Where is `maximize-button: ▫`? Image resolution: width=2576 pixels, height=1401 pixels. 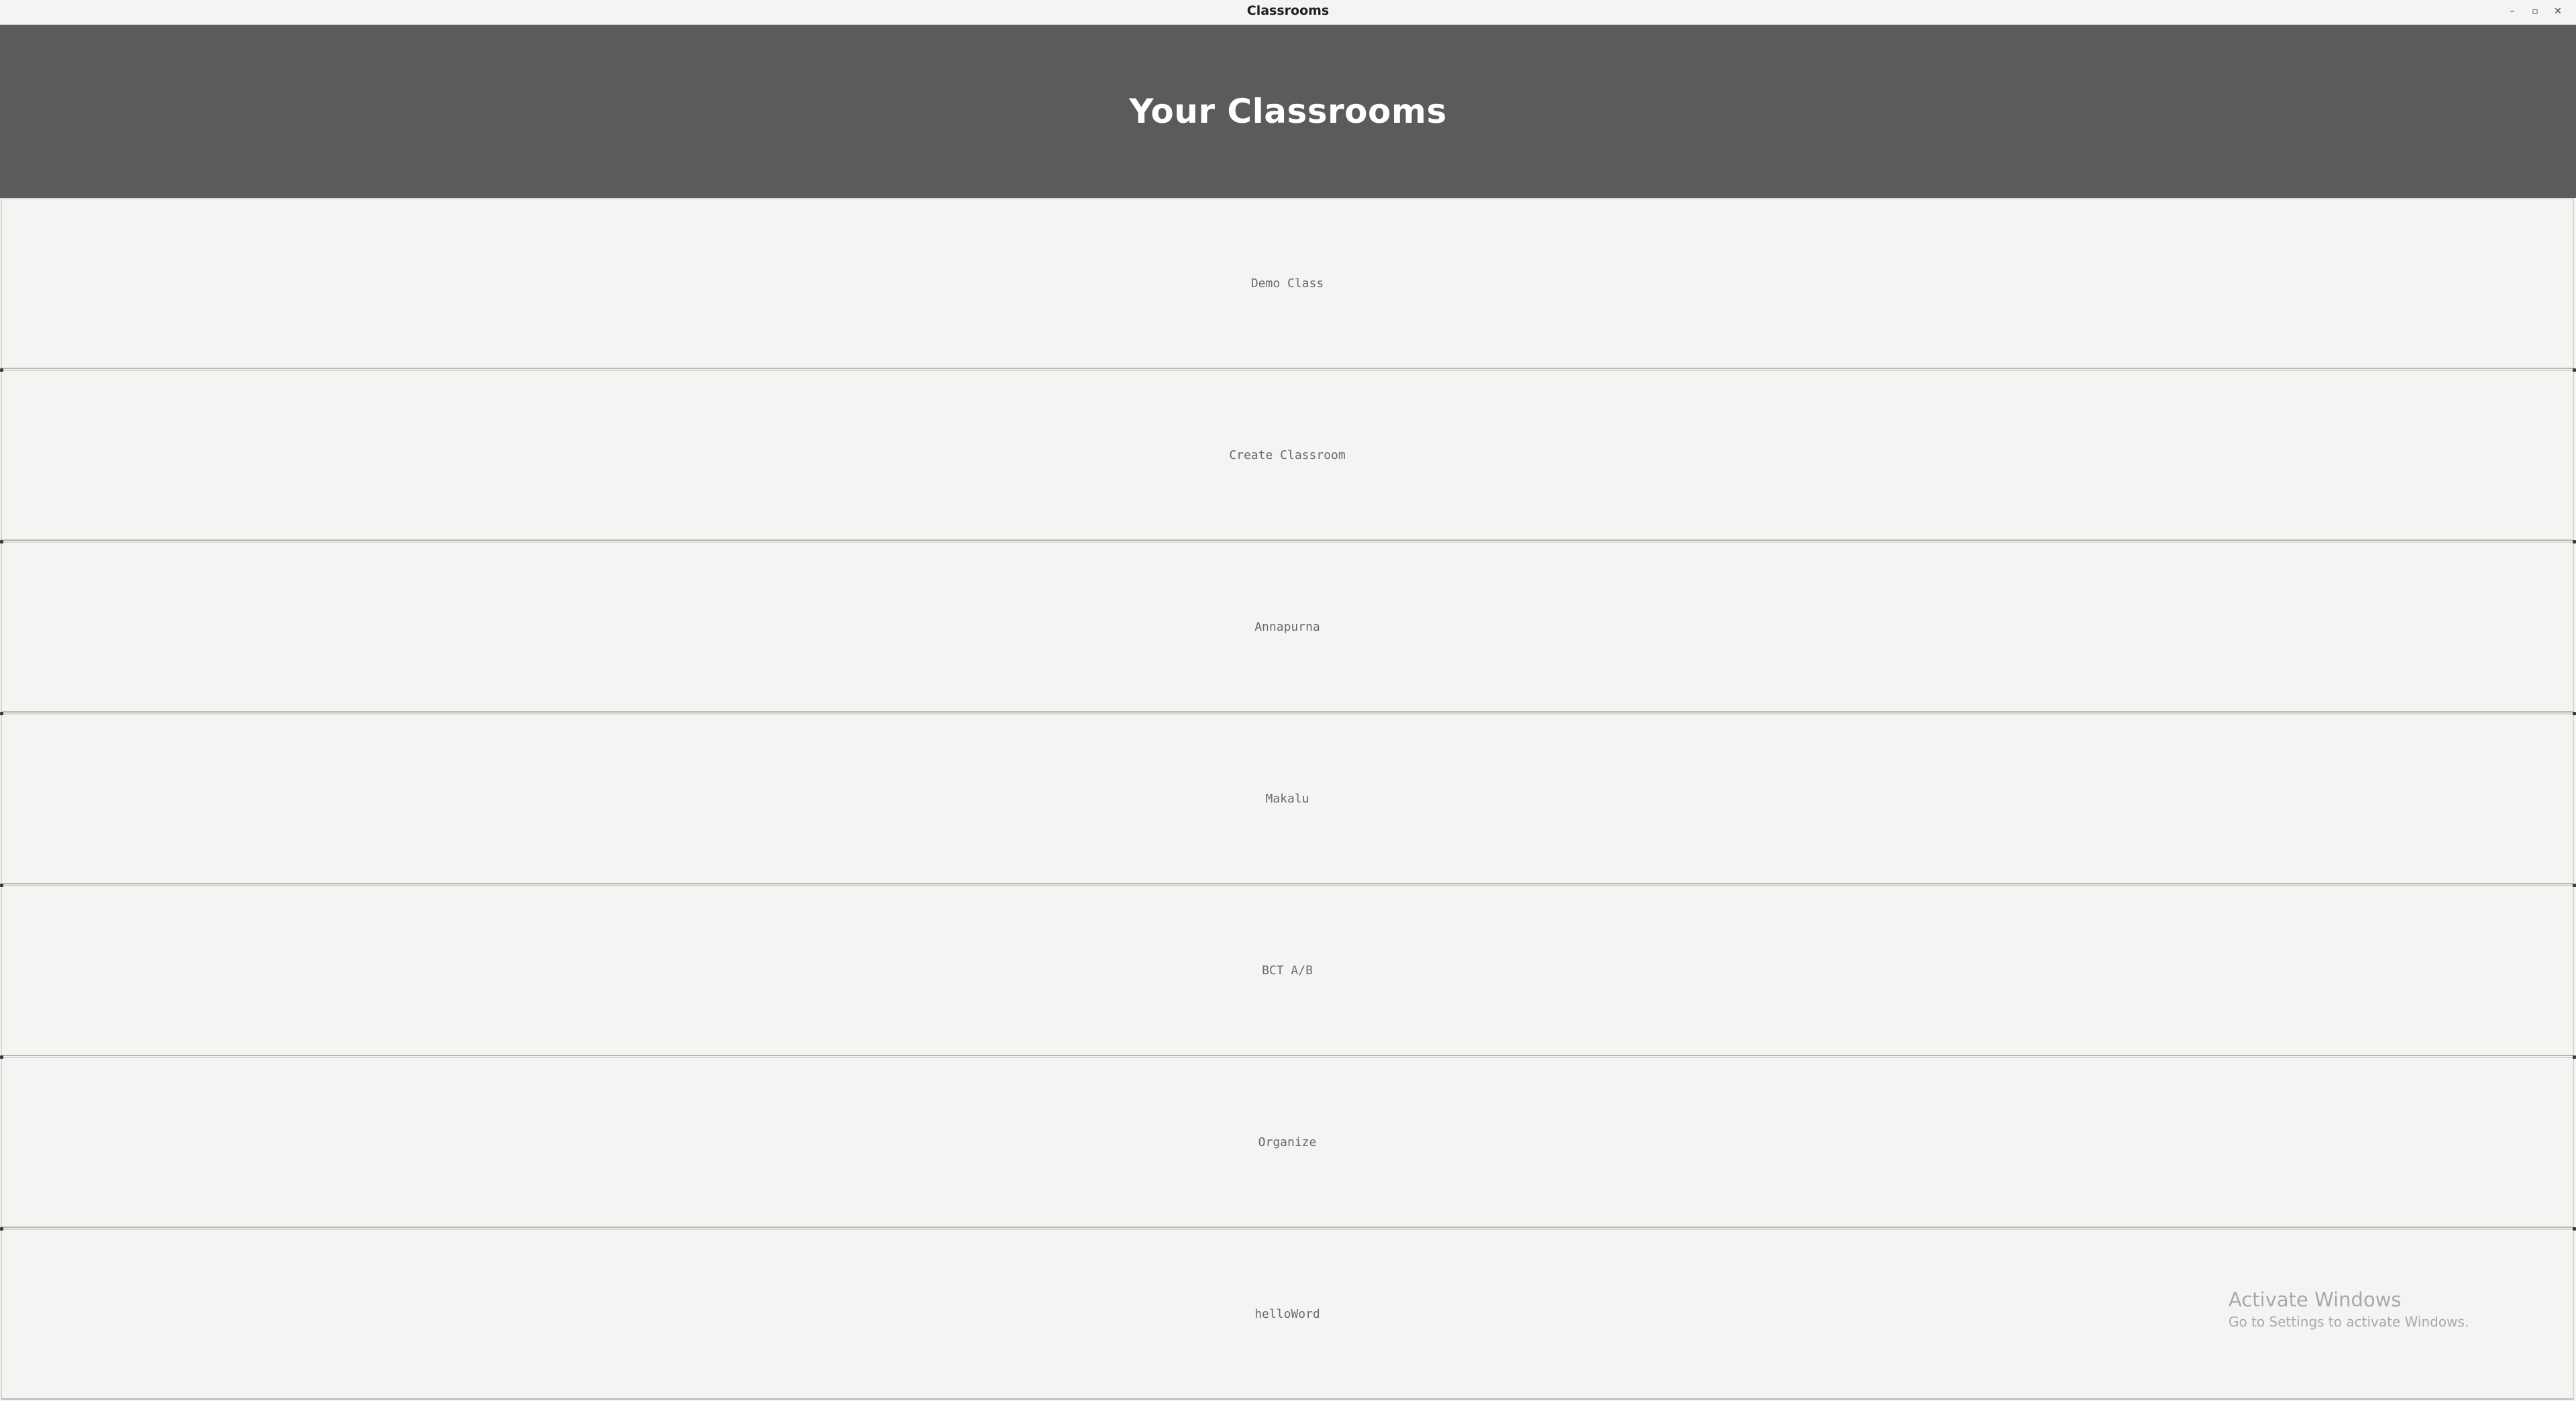 maximize-button: ▫ is located at coordinates (2535, 11).